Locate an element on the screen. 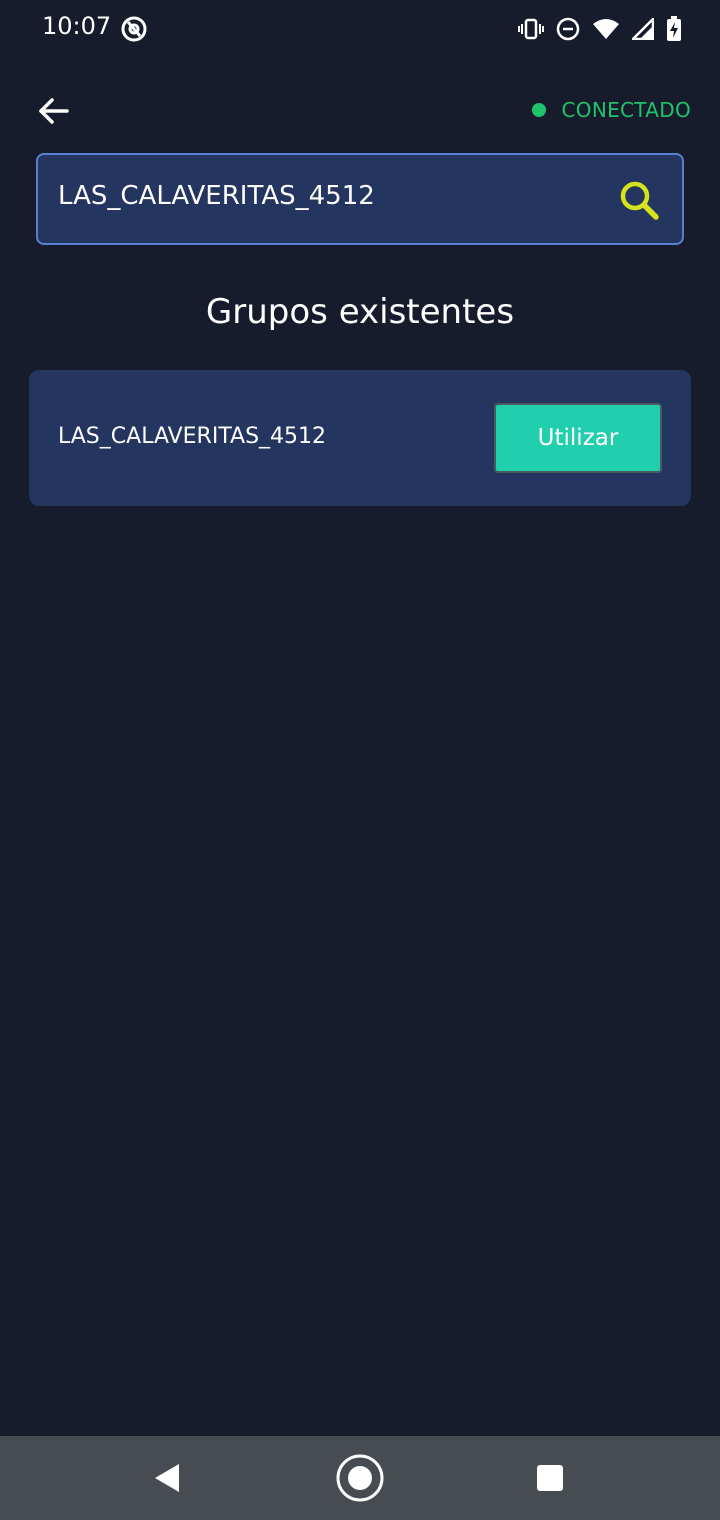 This screenshot has height=1520, width=720. back-button is located at coordinates (53, 111).